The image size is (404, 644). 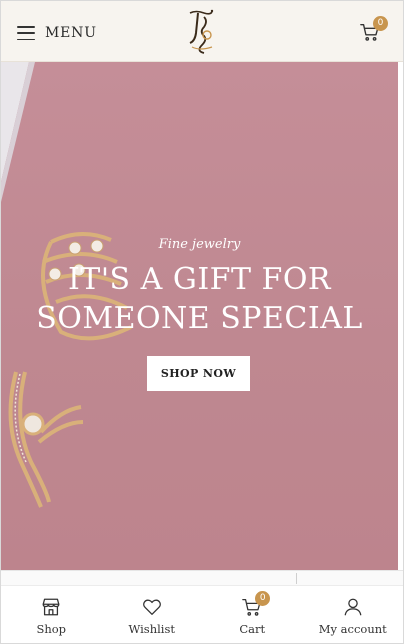 I want to click on site-header: MENU 0, so click(x=202, y=31).